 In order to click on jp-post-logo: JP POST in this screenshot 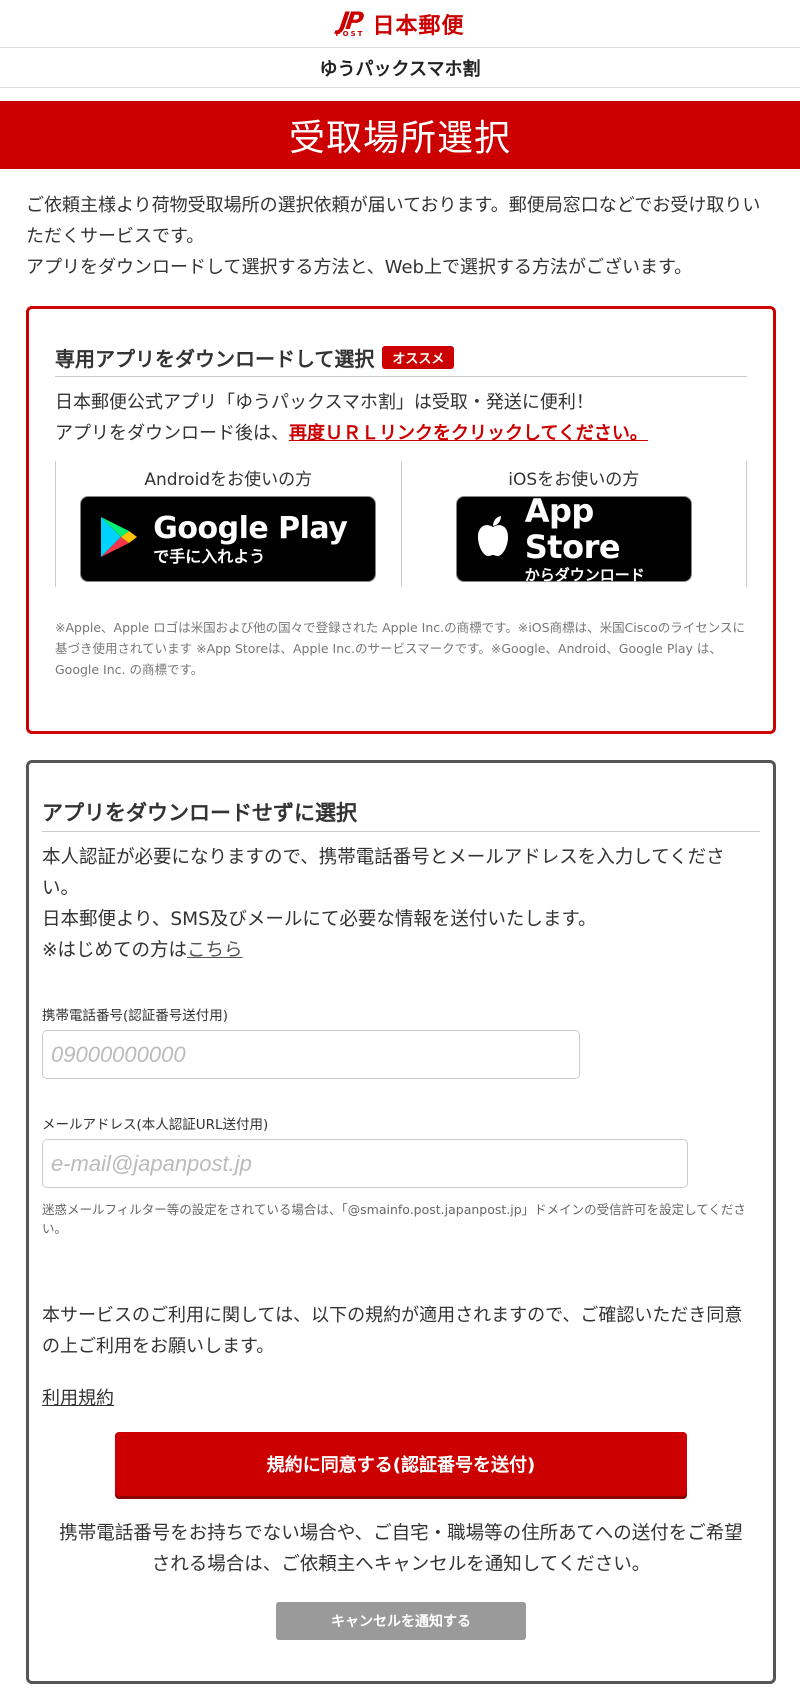, I will do `click(350, 22)`.